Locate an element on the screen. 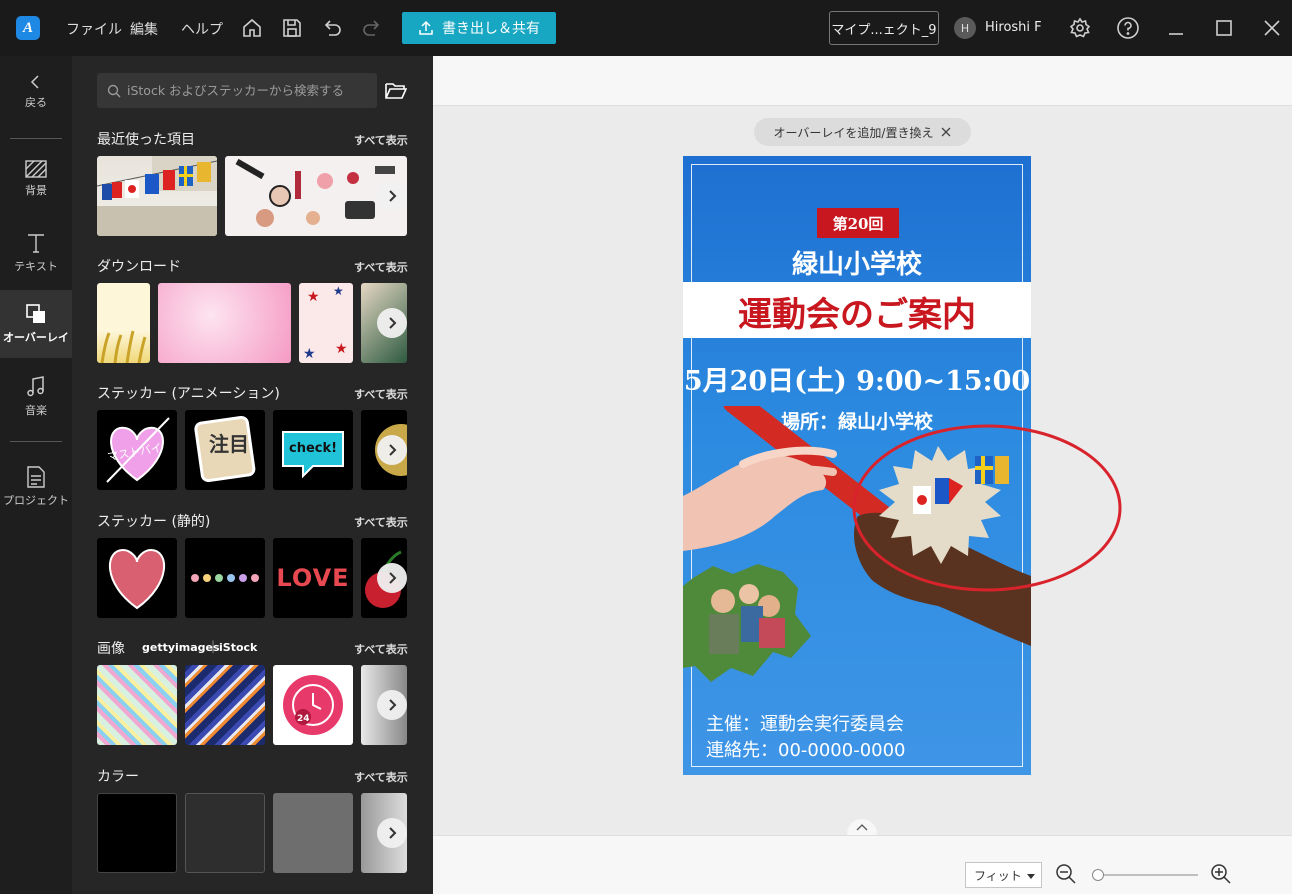 The height and width of the screenshot is (894, 1292). zoom-slider-track is located at coordinates (1145, 875).